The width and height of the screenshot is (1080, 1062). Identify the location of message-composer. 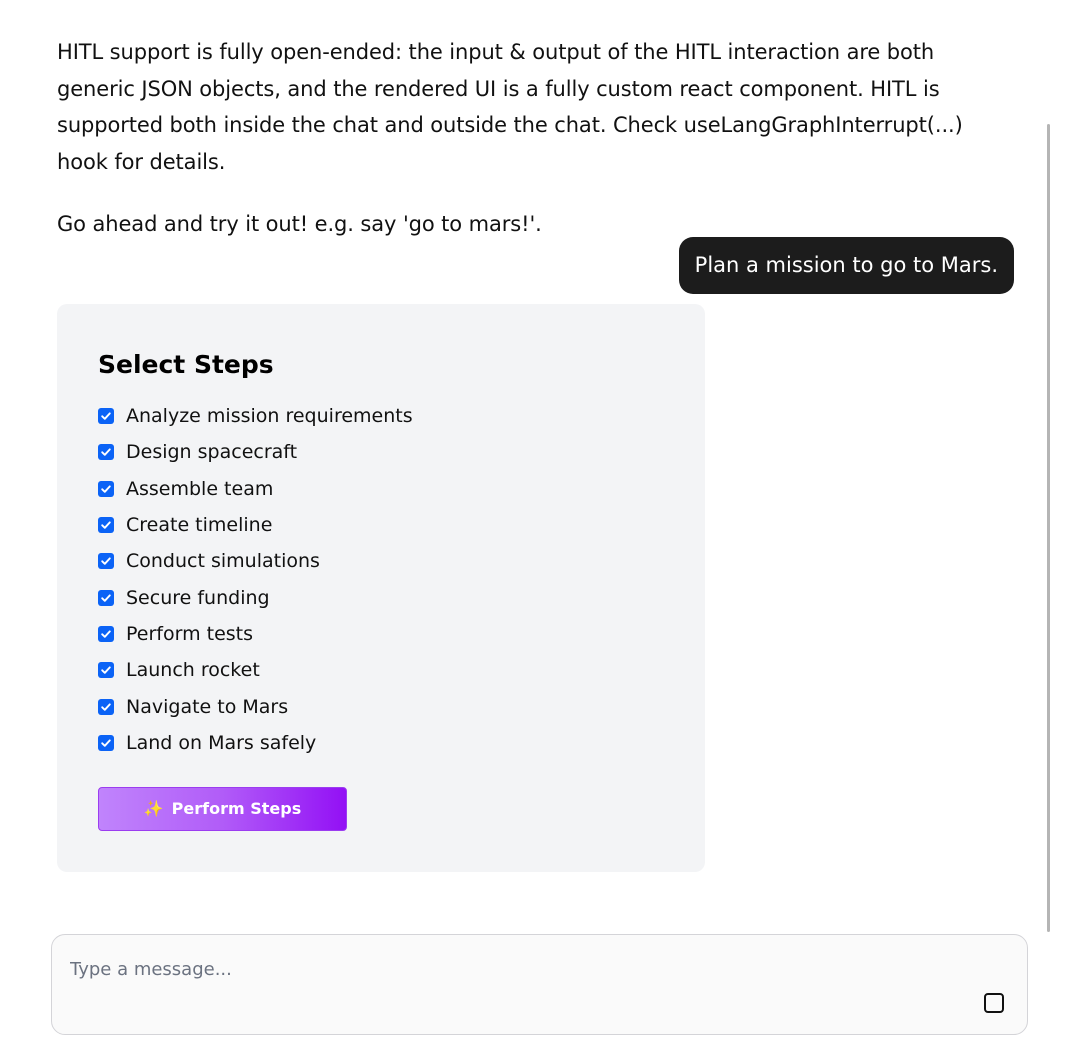
(539, 984).